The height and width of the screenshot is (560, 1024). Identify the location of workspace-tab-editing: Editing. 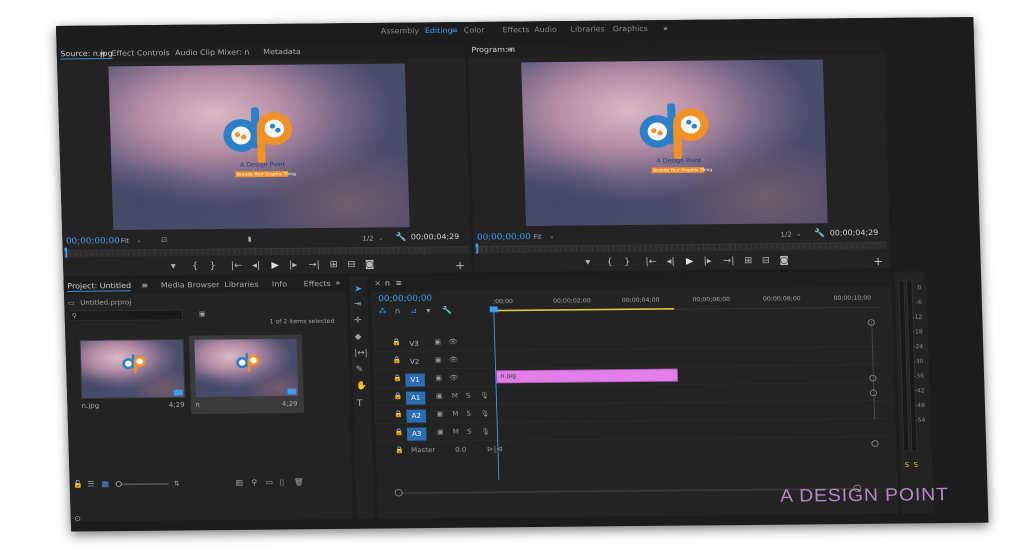
(439, 31).